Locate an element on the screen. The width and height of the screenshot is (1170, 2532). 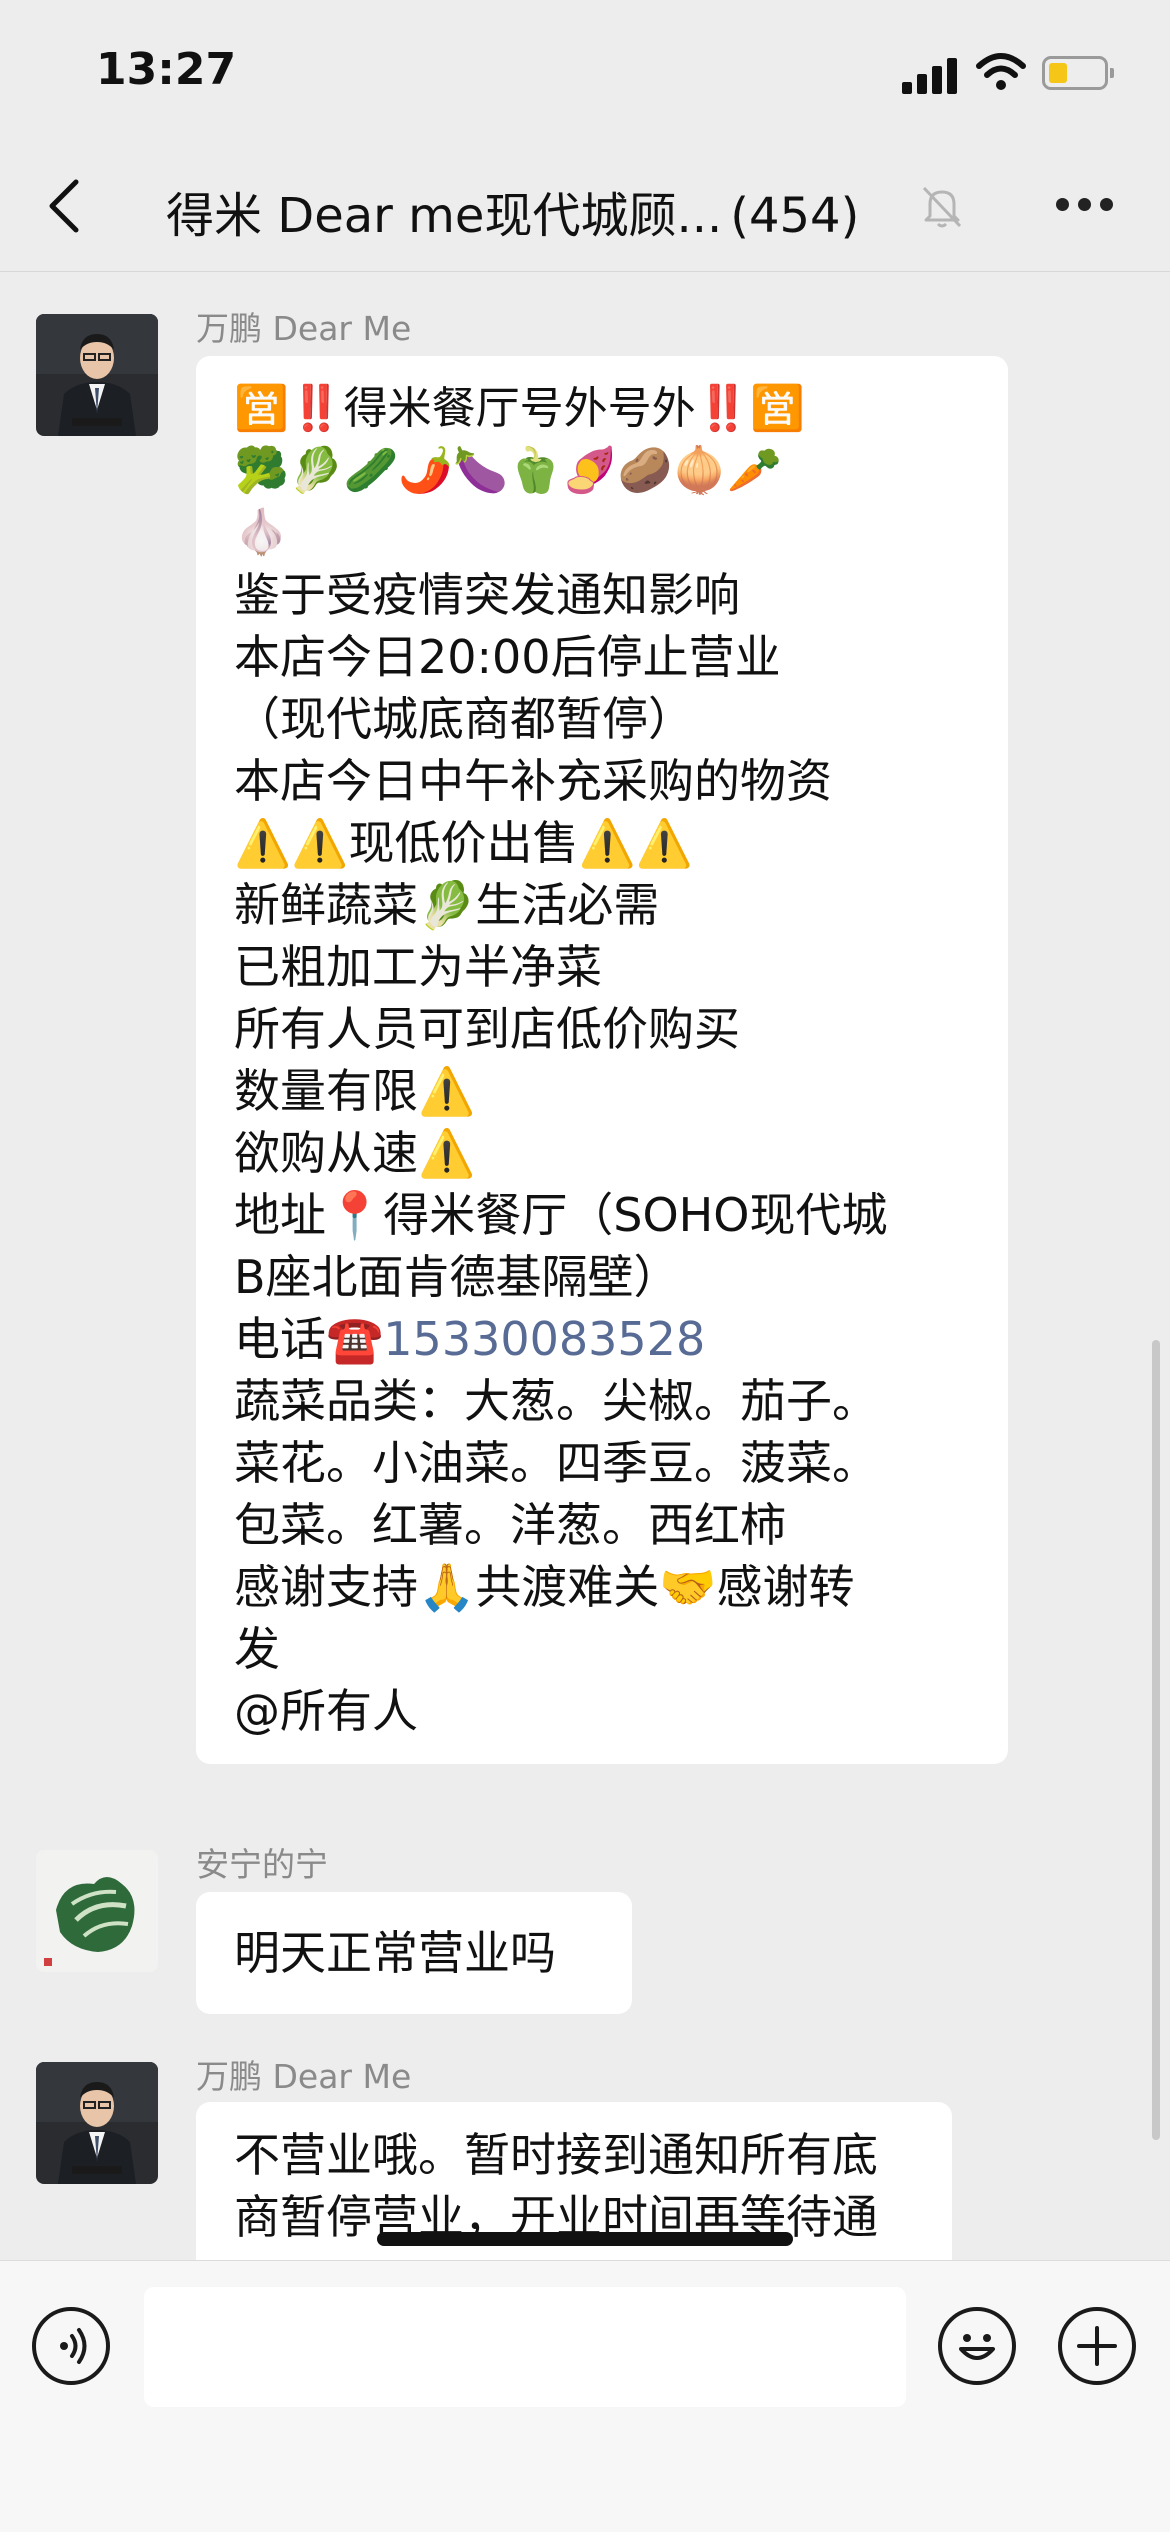
status-bar: 13:27 is located at coordinates (585, 70).